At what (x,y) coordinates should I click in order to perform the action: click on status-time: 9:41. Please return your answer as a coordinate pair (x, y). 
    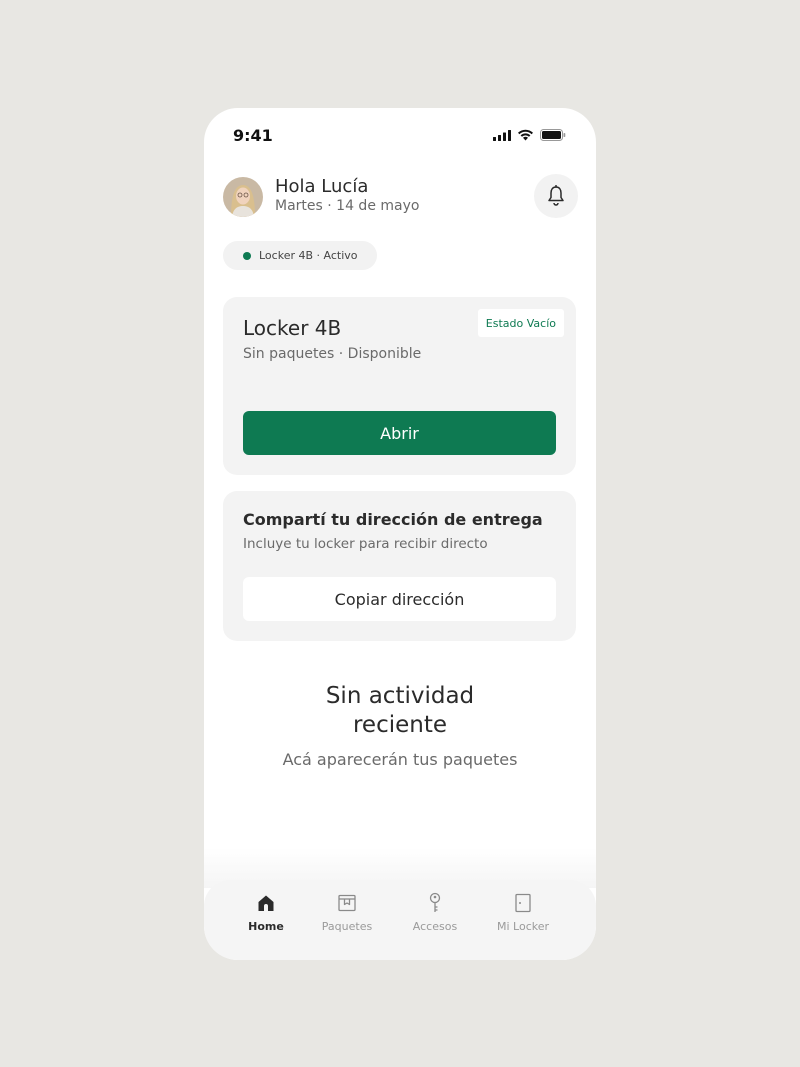
    Looking at the image, I should click on (253, 135).